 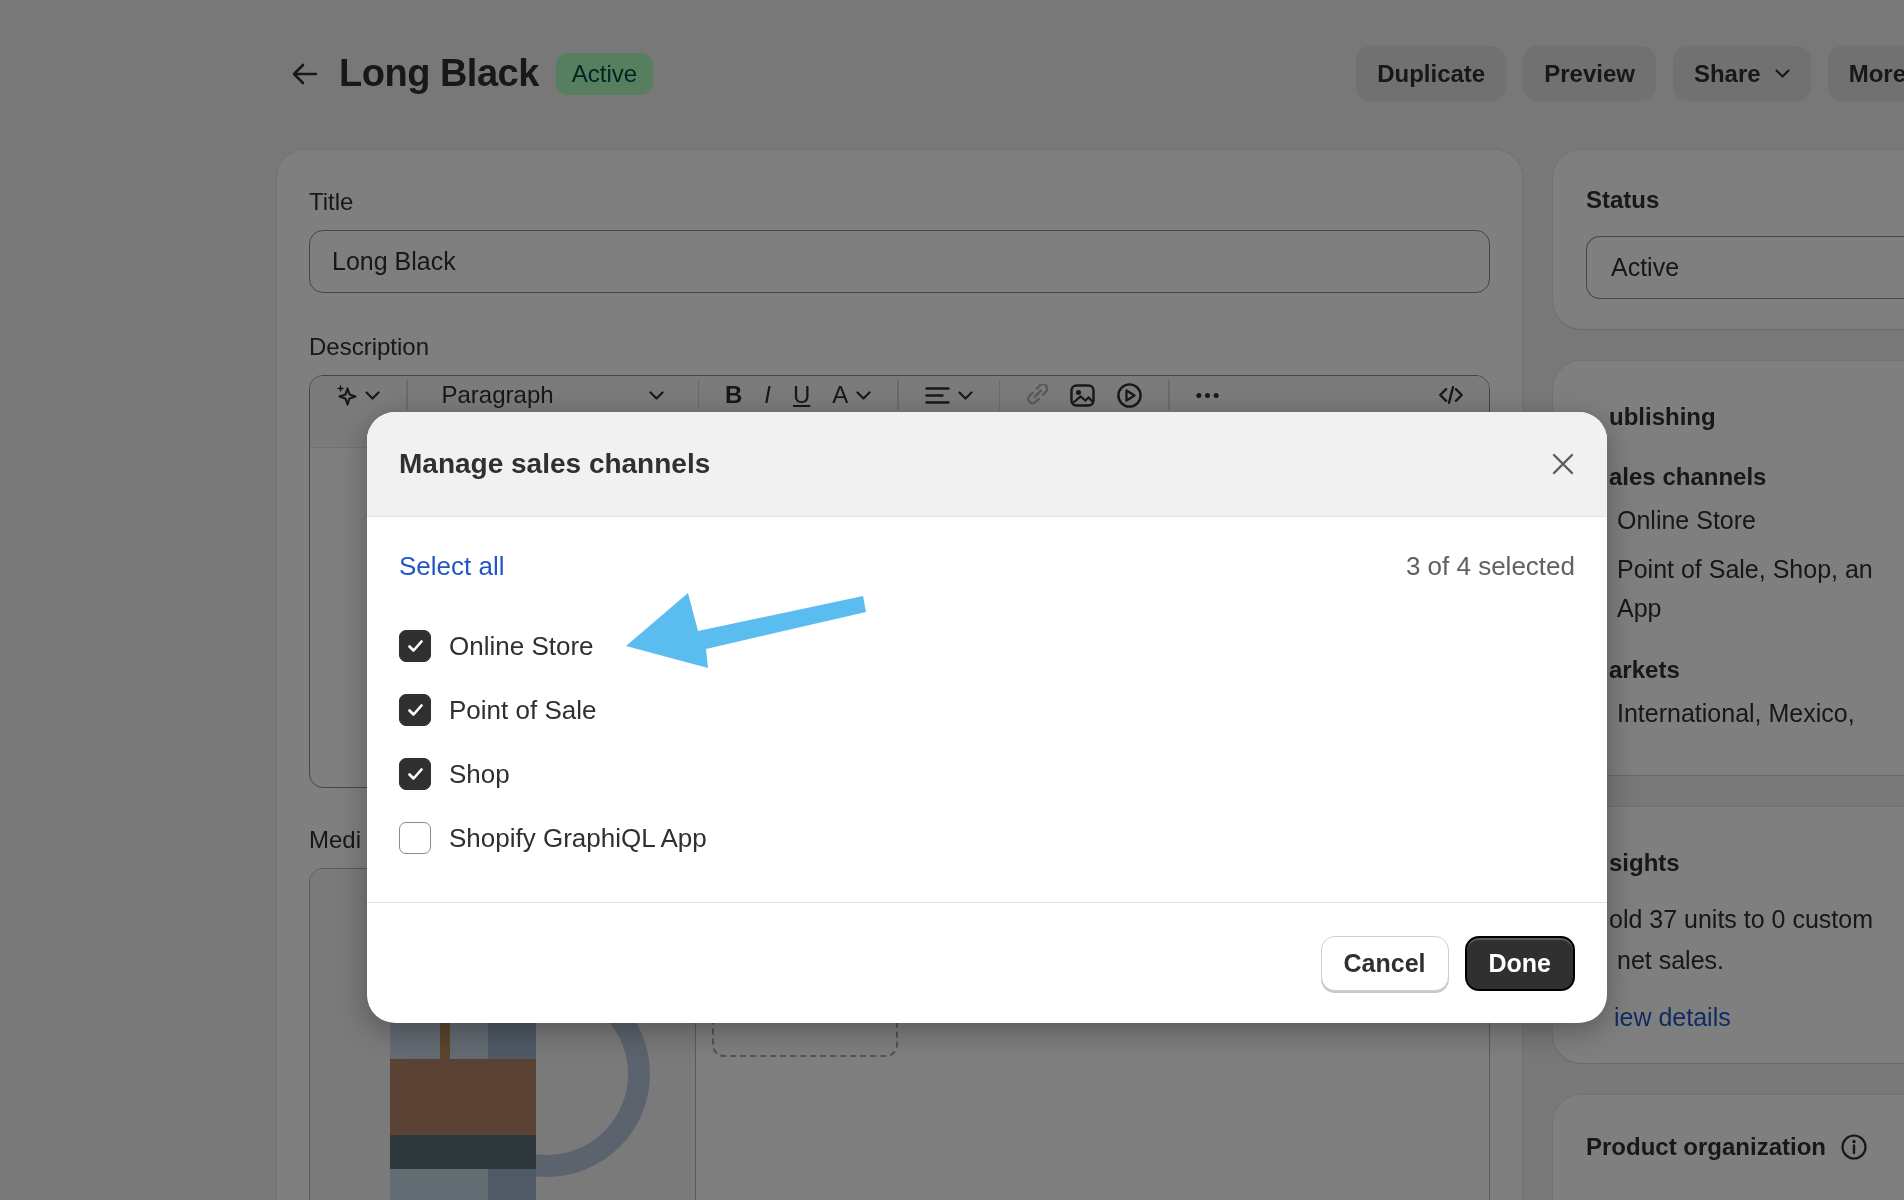 What do you see at coordinates (1688, 477) in the screenshot?
I see `section-heading: ales channels` at bounding box center [1688, 477].